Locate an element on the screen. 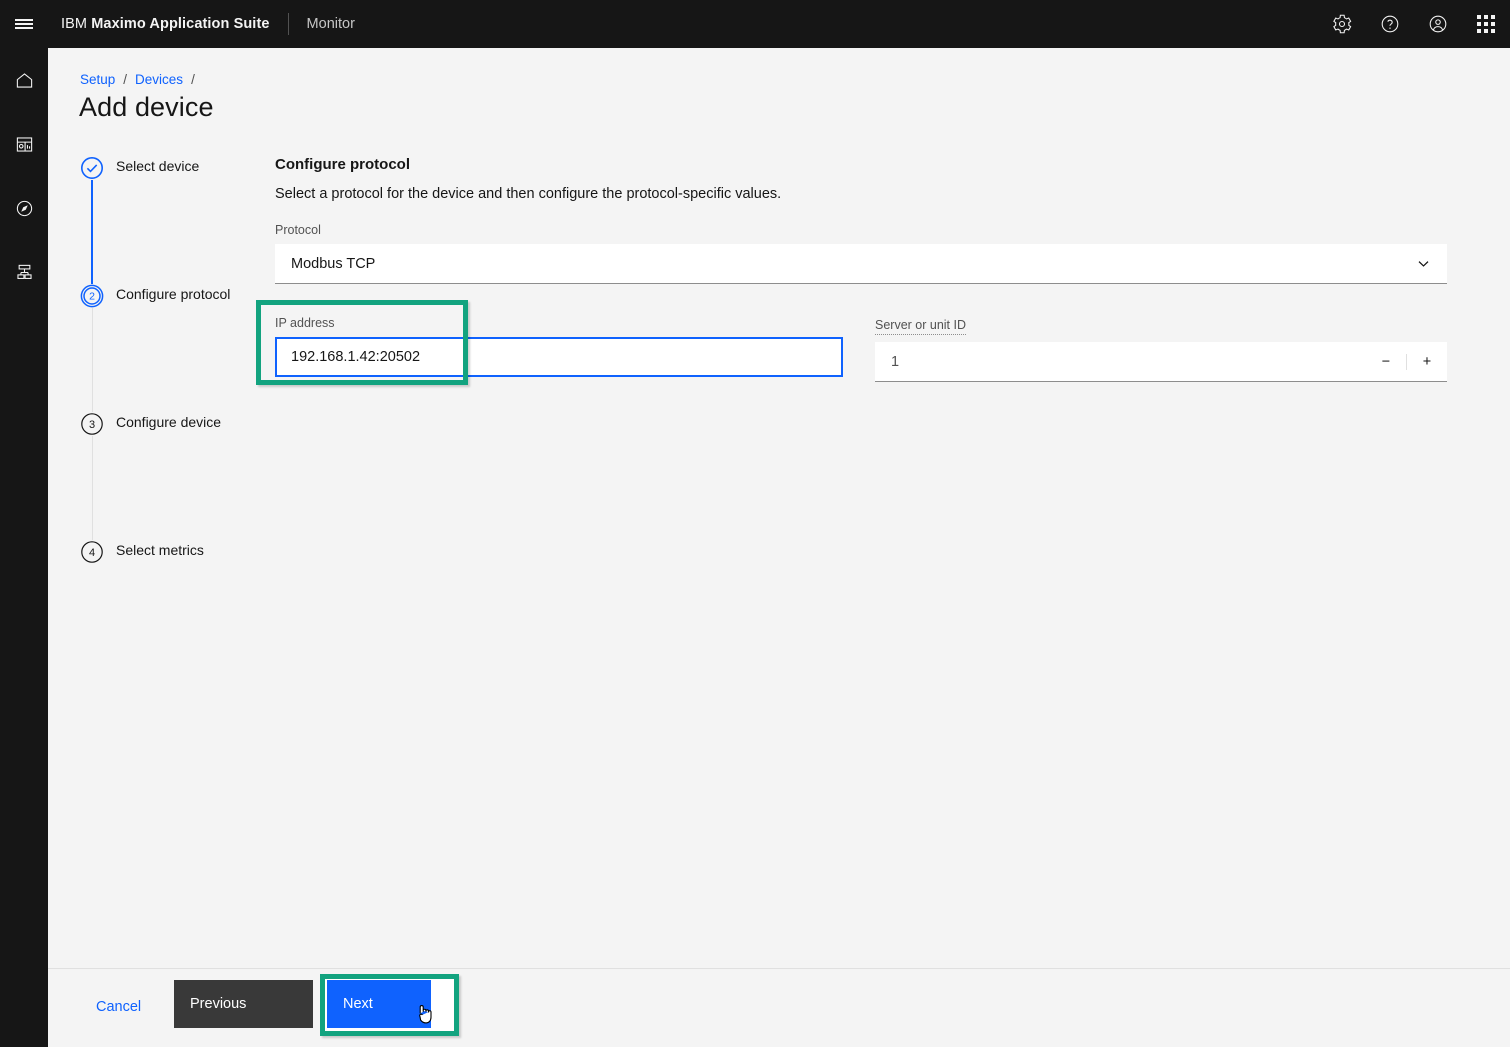 The width and height of the screenshot is (1510, 1047). cancel-button: Cancel is located at coordinates (118, 1007).